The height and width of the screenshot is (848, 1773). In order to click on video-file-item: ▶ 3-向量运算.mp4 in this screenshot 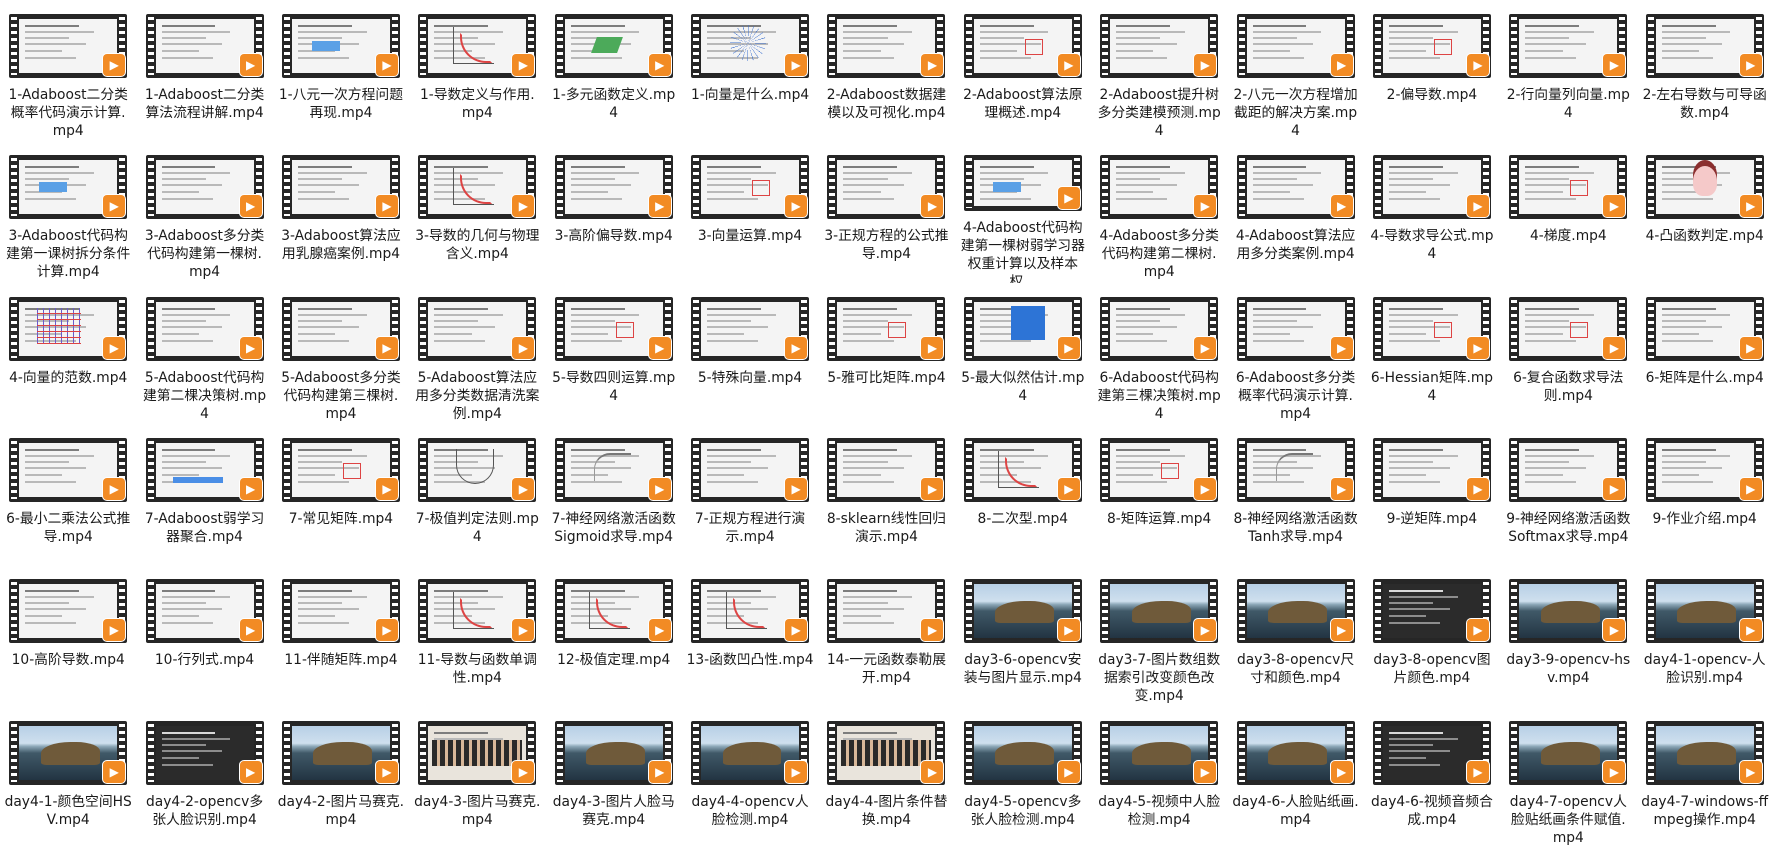, I will do `click(750, 211)`.